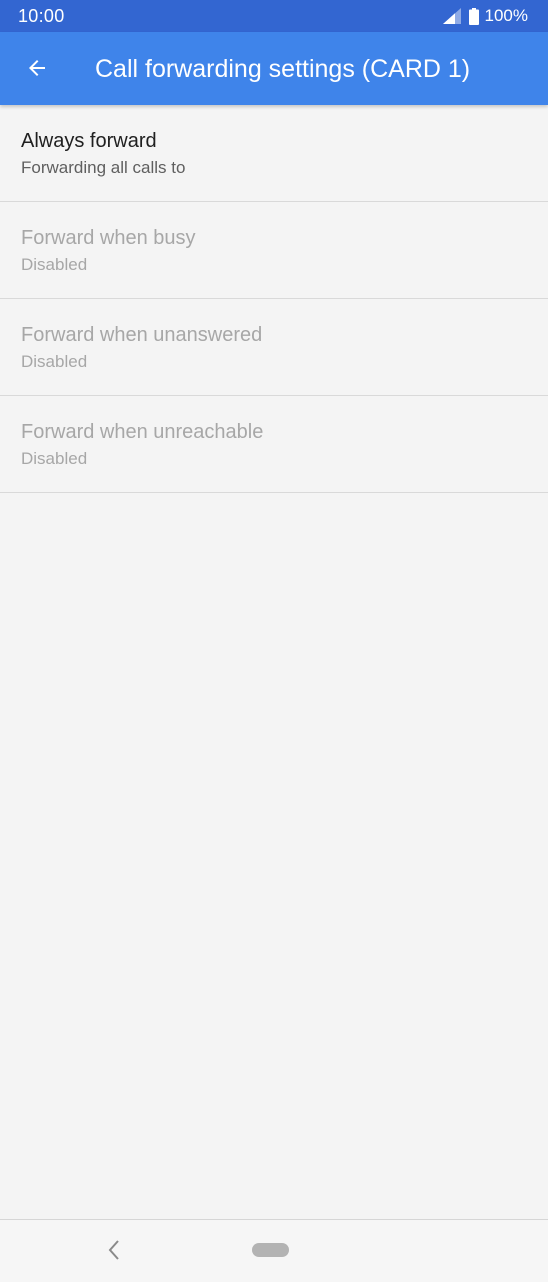 The height and width of the screenshot is (1282, 548). I want to click on app-bar: Call forwarding settings (CARD 1), so click(274, 68).